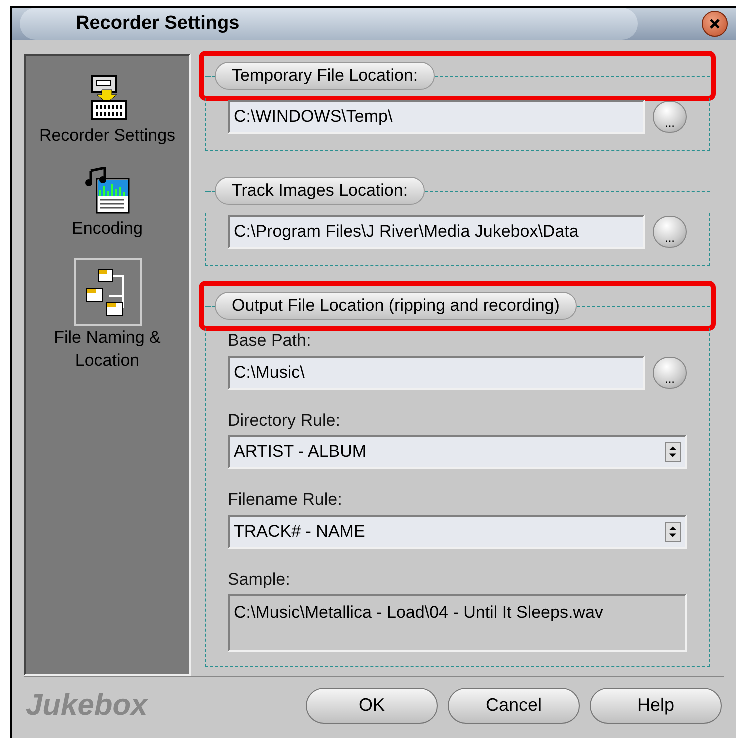 The image size is (741, 738). Describe the element at coordinates (325, 76) in the screenshot. I see `group-heading: Temporary File Location:` at that location.